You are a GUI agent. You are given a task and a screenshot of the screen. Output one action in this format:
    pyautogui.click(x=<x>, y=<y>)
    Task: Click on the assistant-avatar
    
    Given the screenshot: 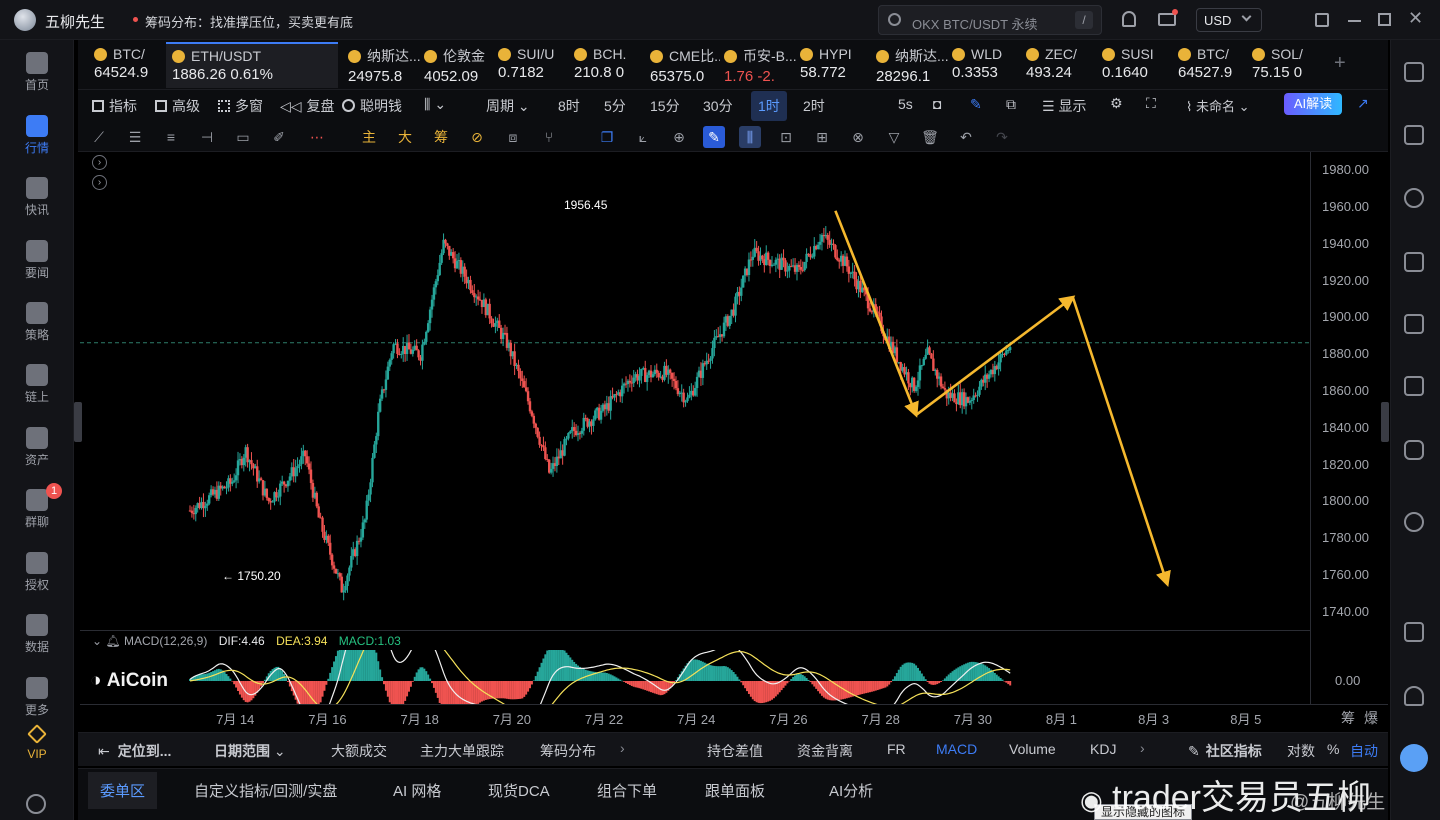 What is the action you would take?
    pyautogui.click(x=1414, y=758)
    